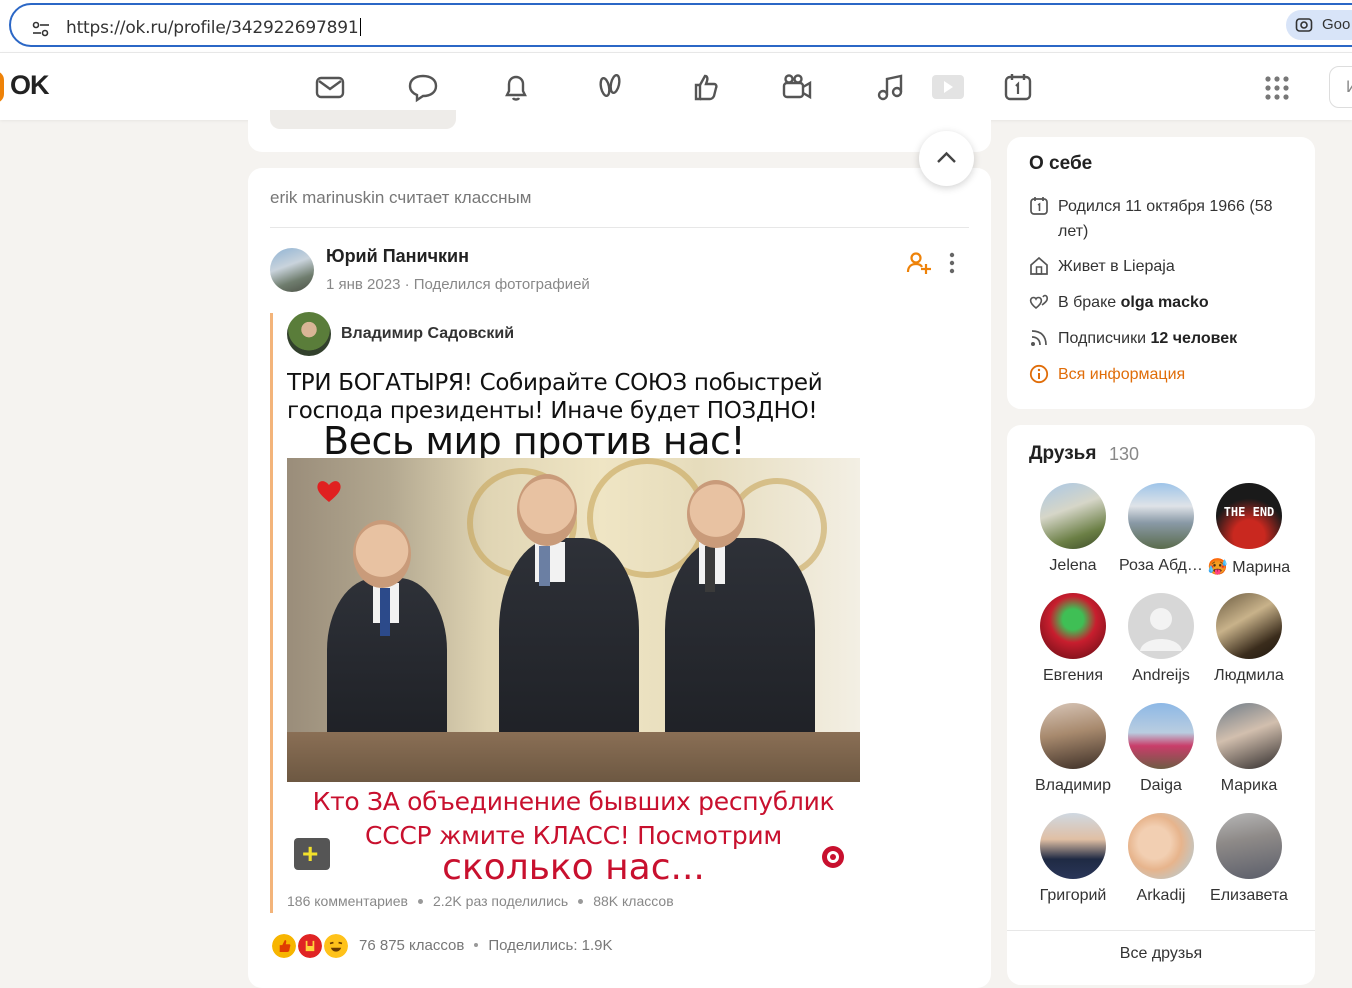  I want to click on notifications-icon, so click(516, 87).